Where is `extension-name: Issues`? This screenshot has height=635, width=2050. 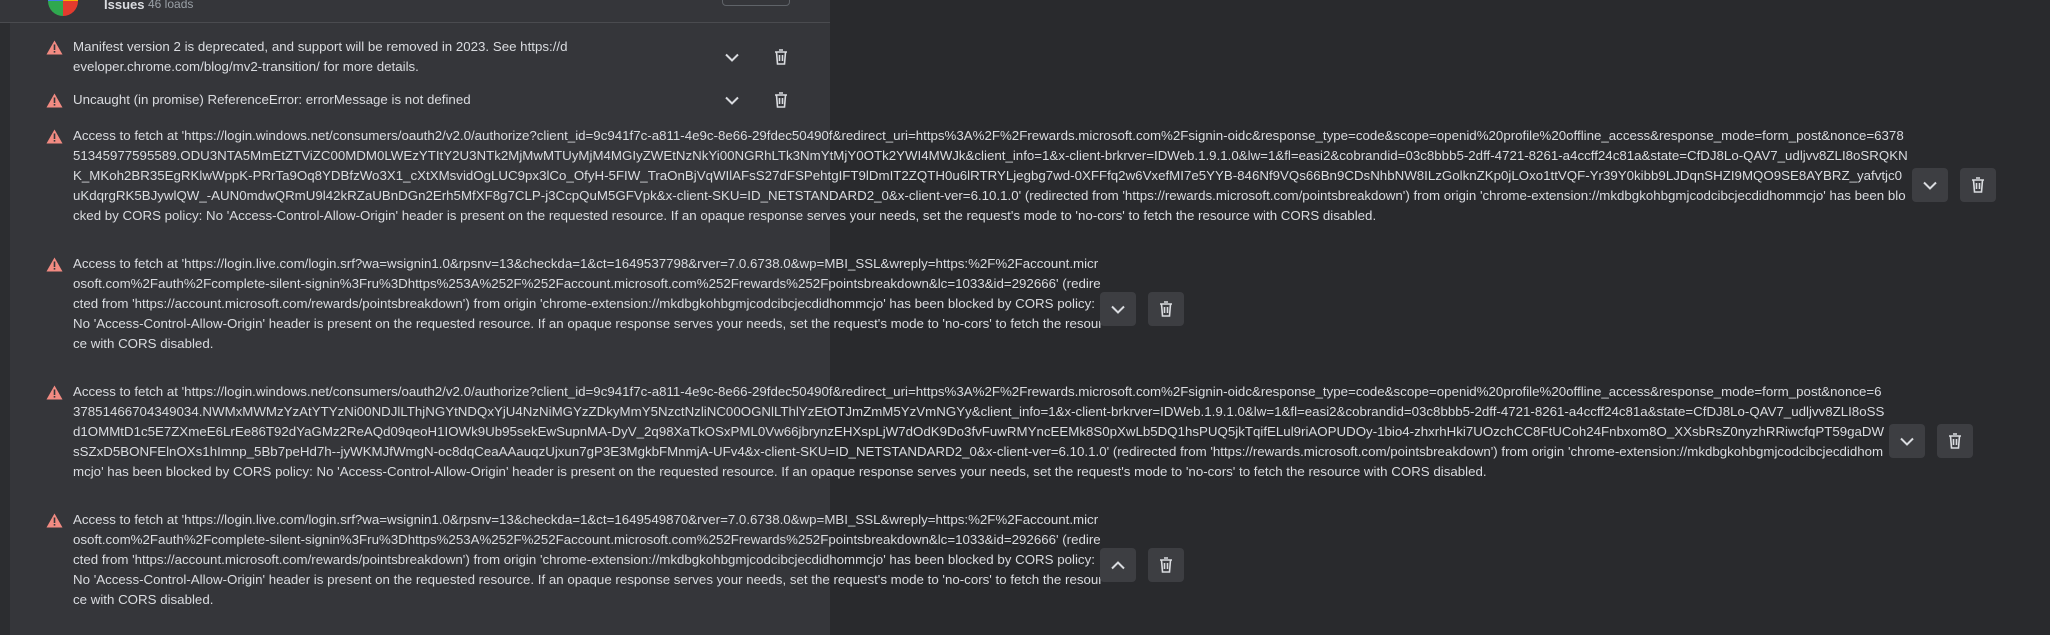 extension-name: Issues is located at coordinates (124, 6).